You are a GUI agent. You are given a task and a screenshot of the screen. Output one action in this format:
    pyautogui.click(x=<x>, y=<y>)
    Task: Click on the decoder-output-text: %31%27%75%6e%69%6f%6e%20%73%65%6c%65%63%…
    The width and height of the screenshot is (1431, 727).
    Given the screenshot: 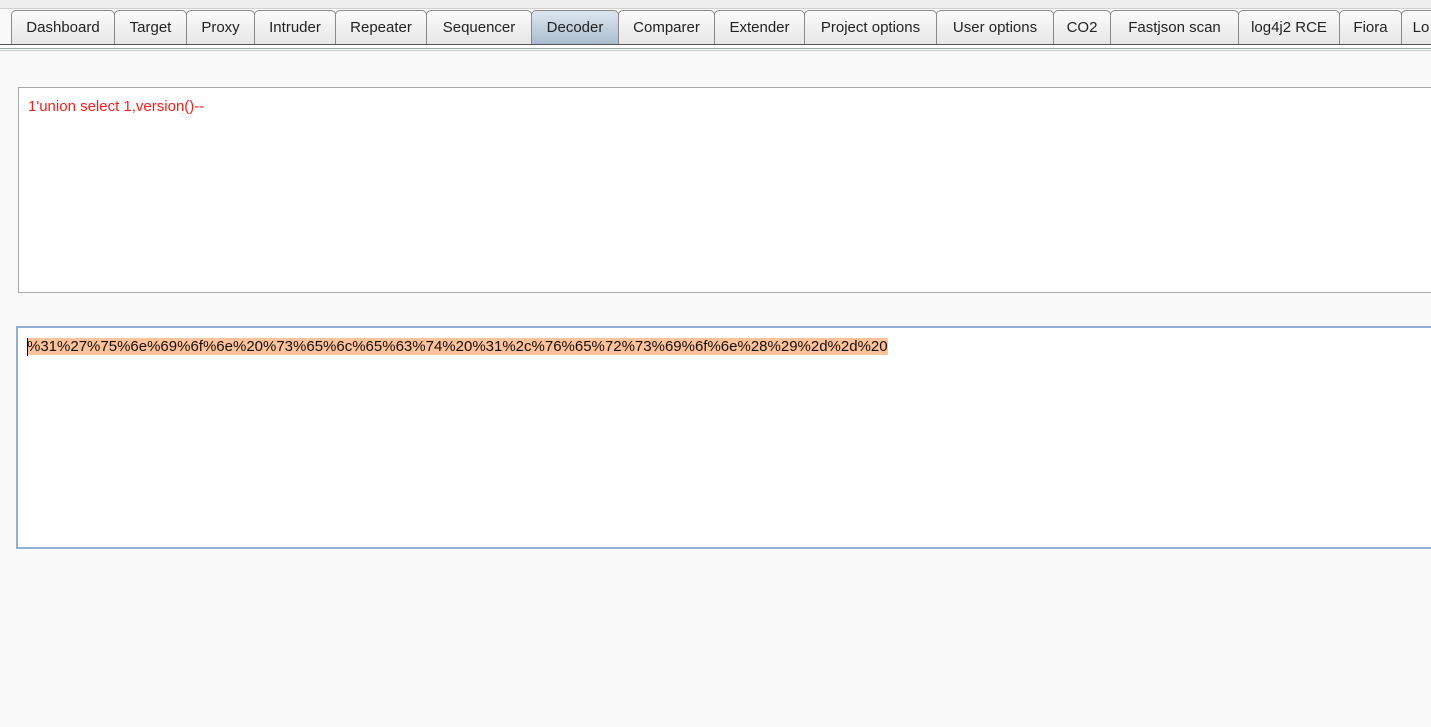 What is the action you would take?
    pyautogui.click(x=457, y=346)
    